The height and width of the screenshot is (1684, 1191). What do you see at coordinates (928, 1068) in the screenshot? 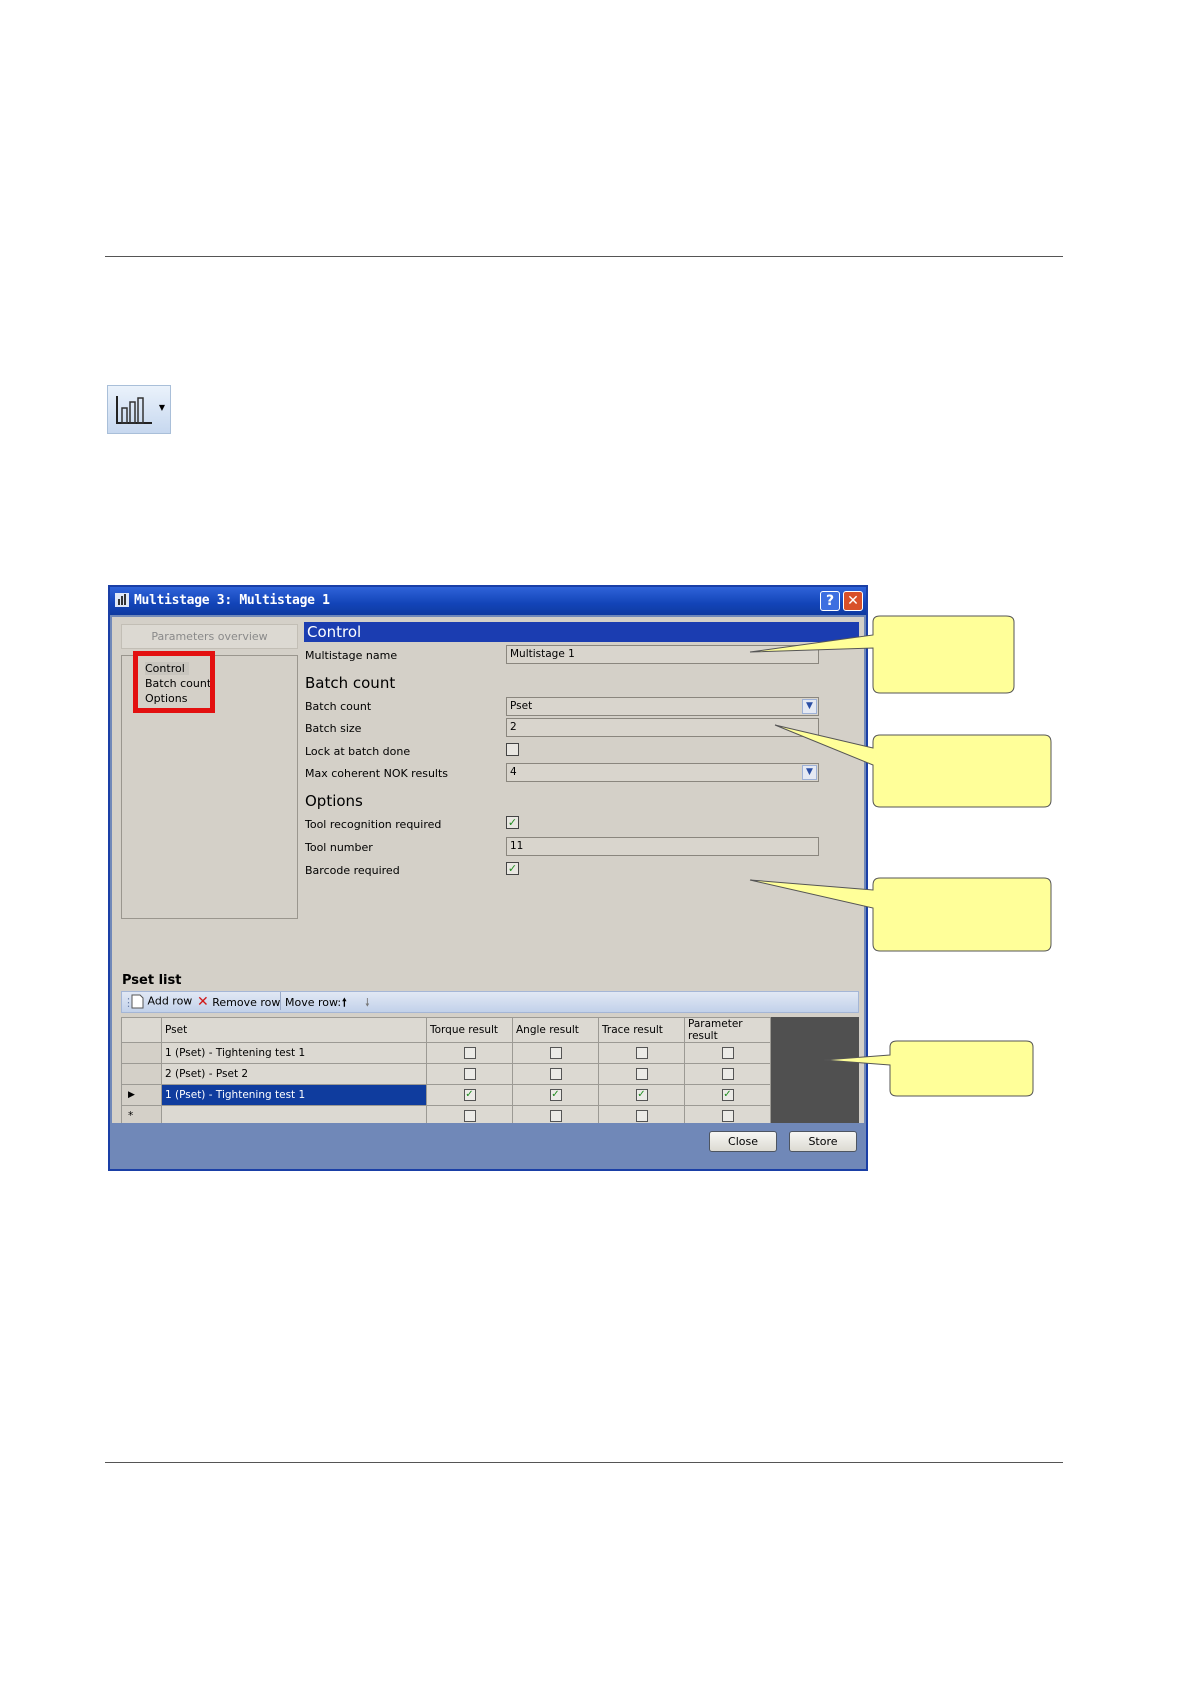
I see `callout-pset-list` at bounding box center [928, 1068].